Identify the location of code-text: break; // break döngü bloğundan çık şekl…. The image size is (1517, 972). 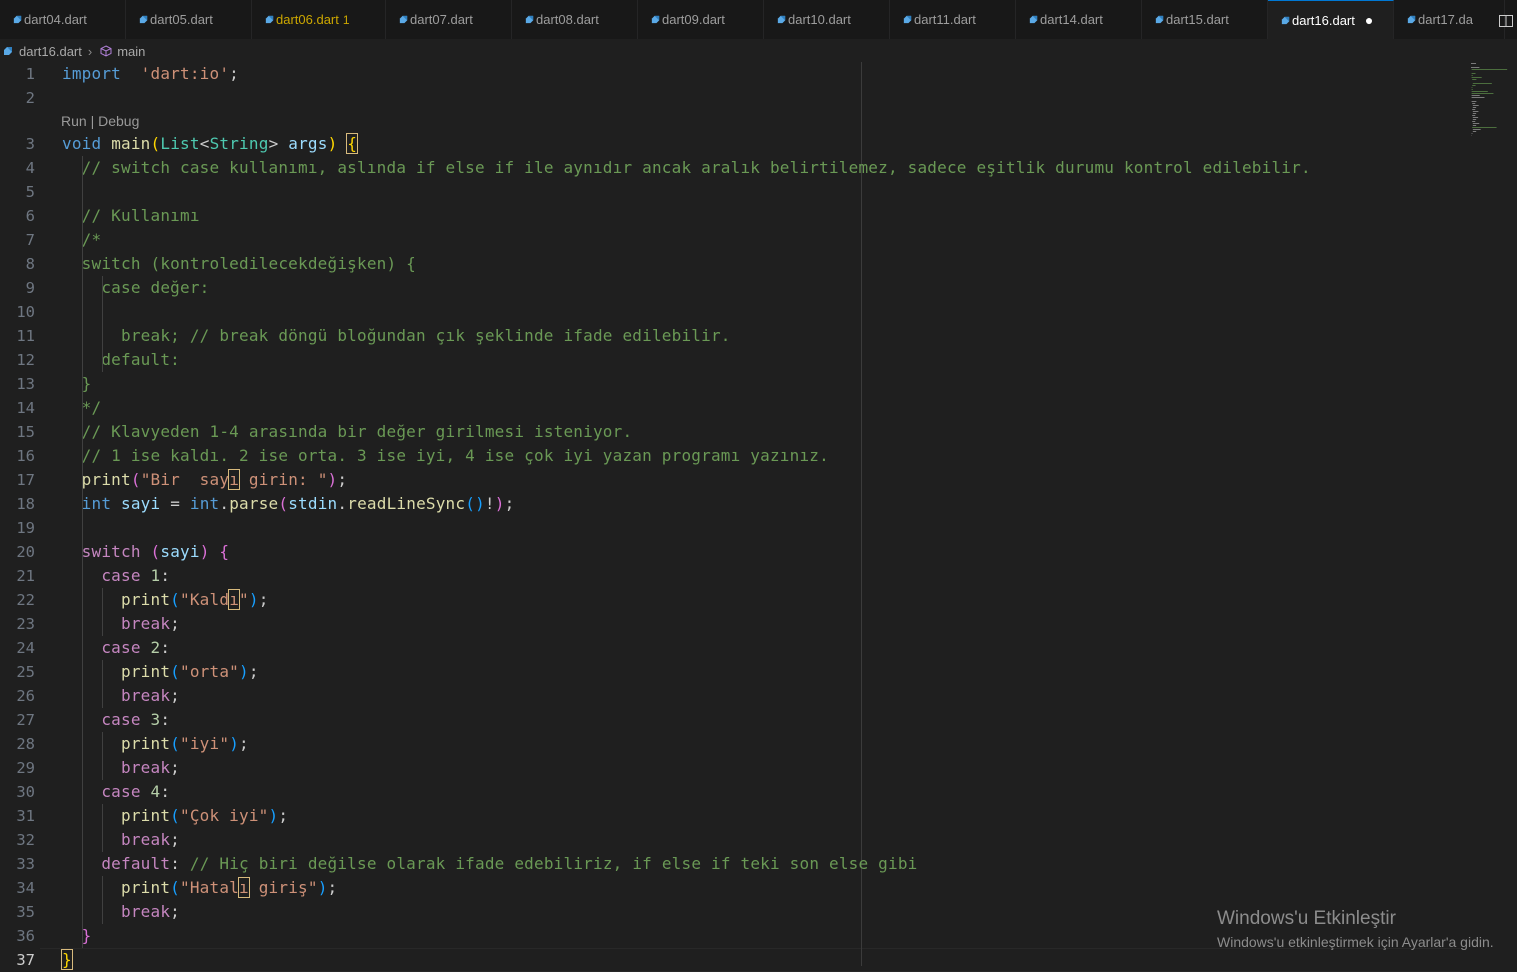
(396, 336).